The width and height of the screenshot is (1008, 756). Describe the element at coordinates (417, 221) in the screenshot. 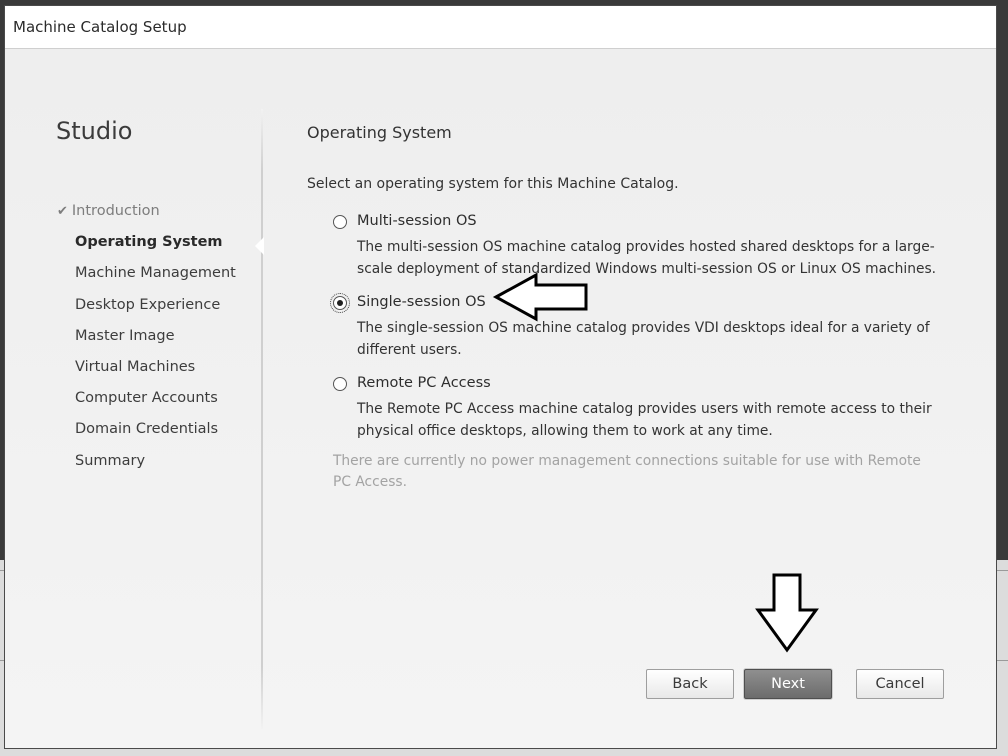

I see `multi-session-label: Multi-session OS` at that location.